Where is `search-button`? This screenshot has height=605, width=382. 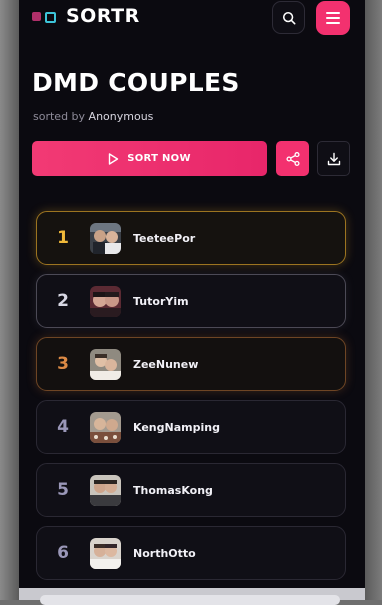 search-button is located at coordinates (288, 17).